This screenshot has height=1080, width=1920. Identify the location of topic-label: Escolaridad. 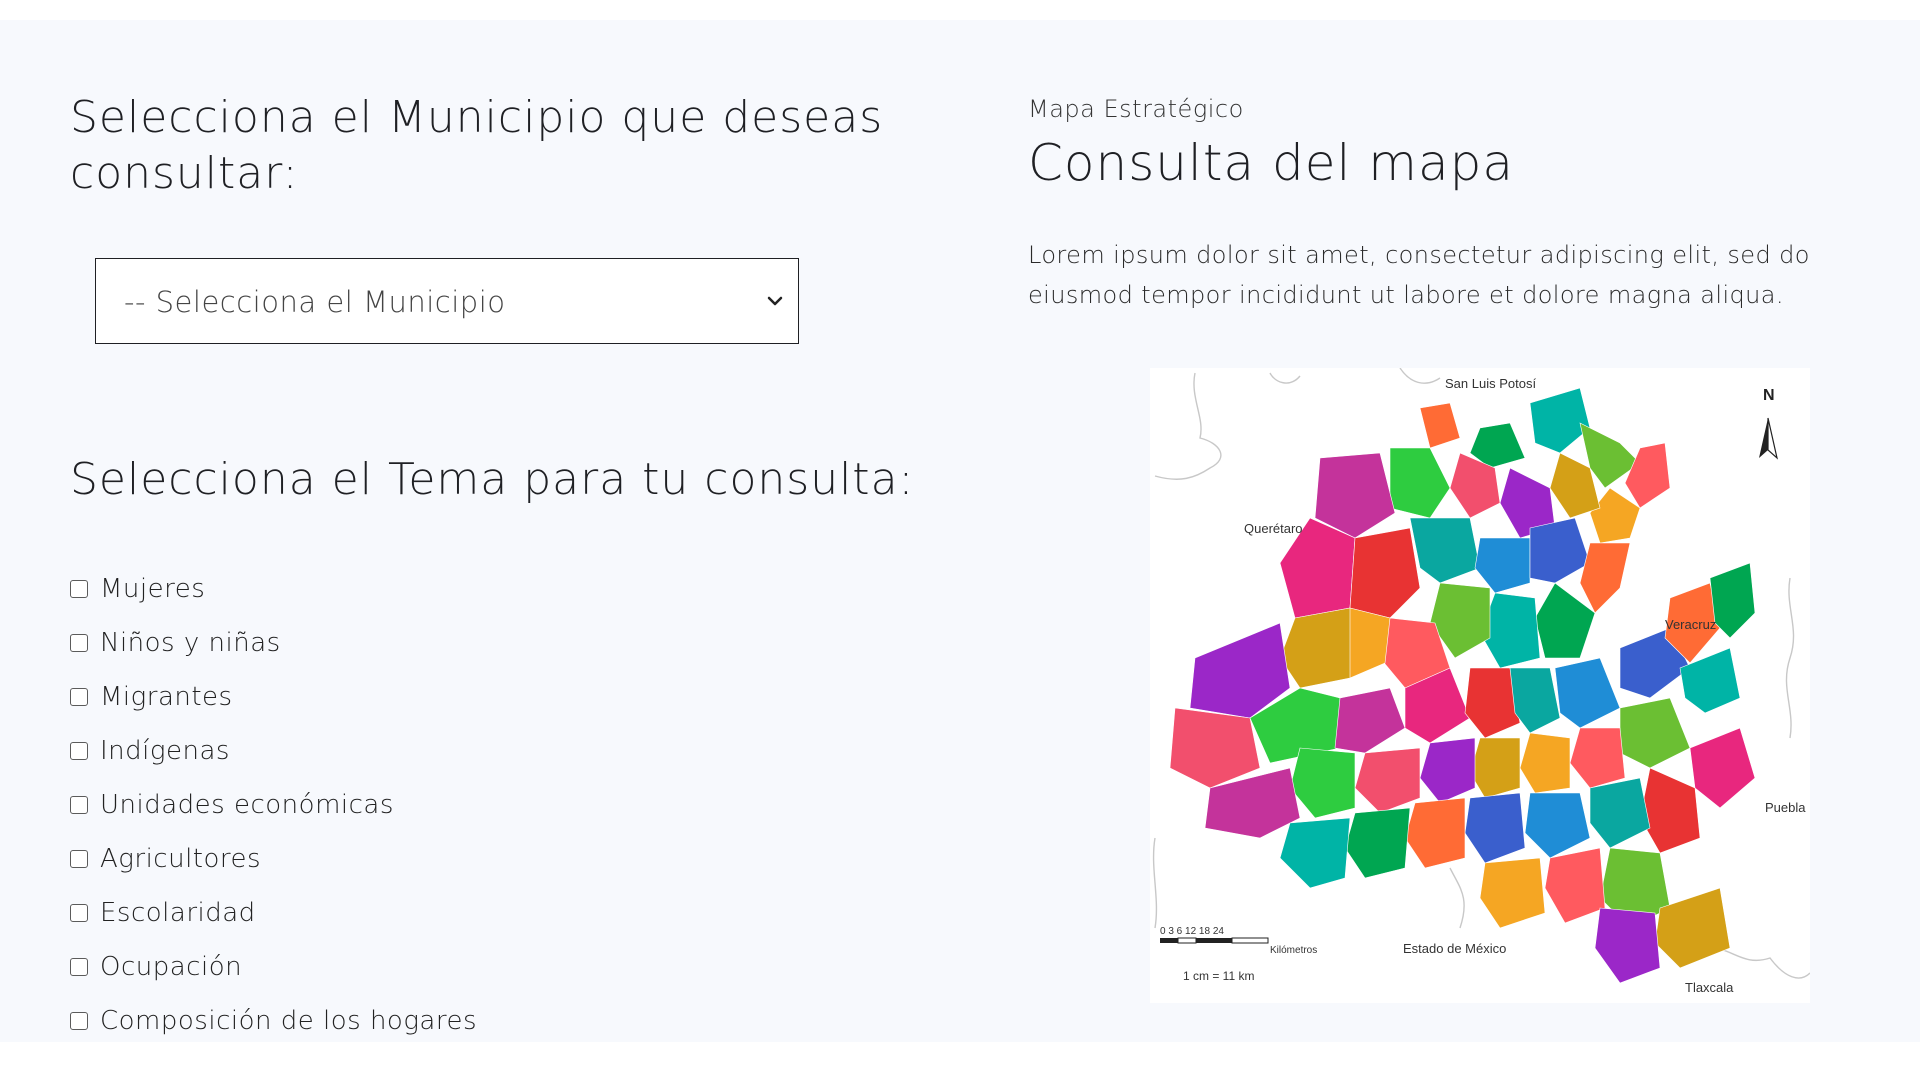
(178, 913).